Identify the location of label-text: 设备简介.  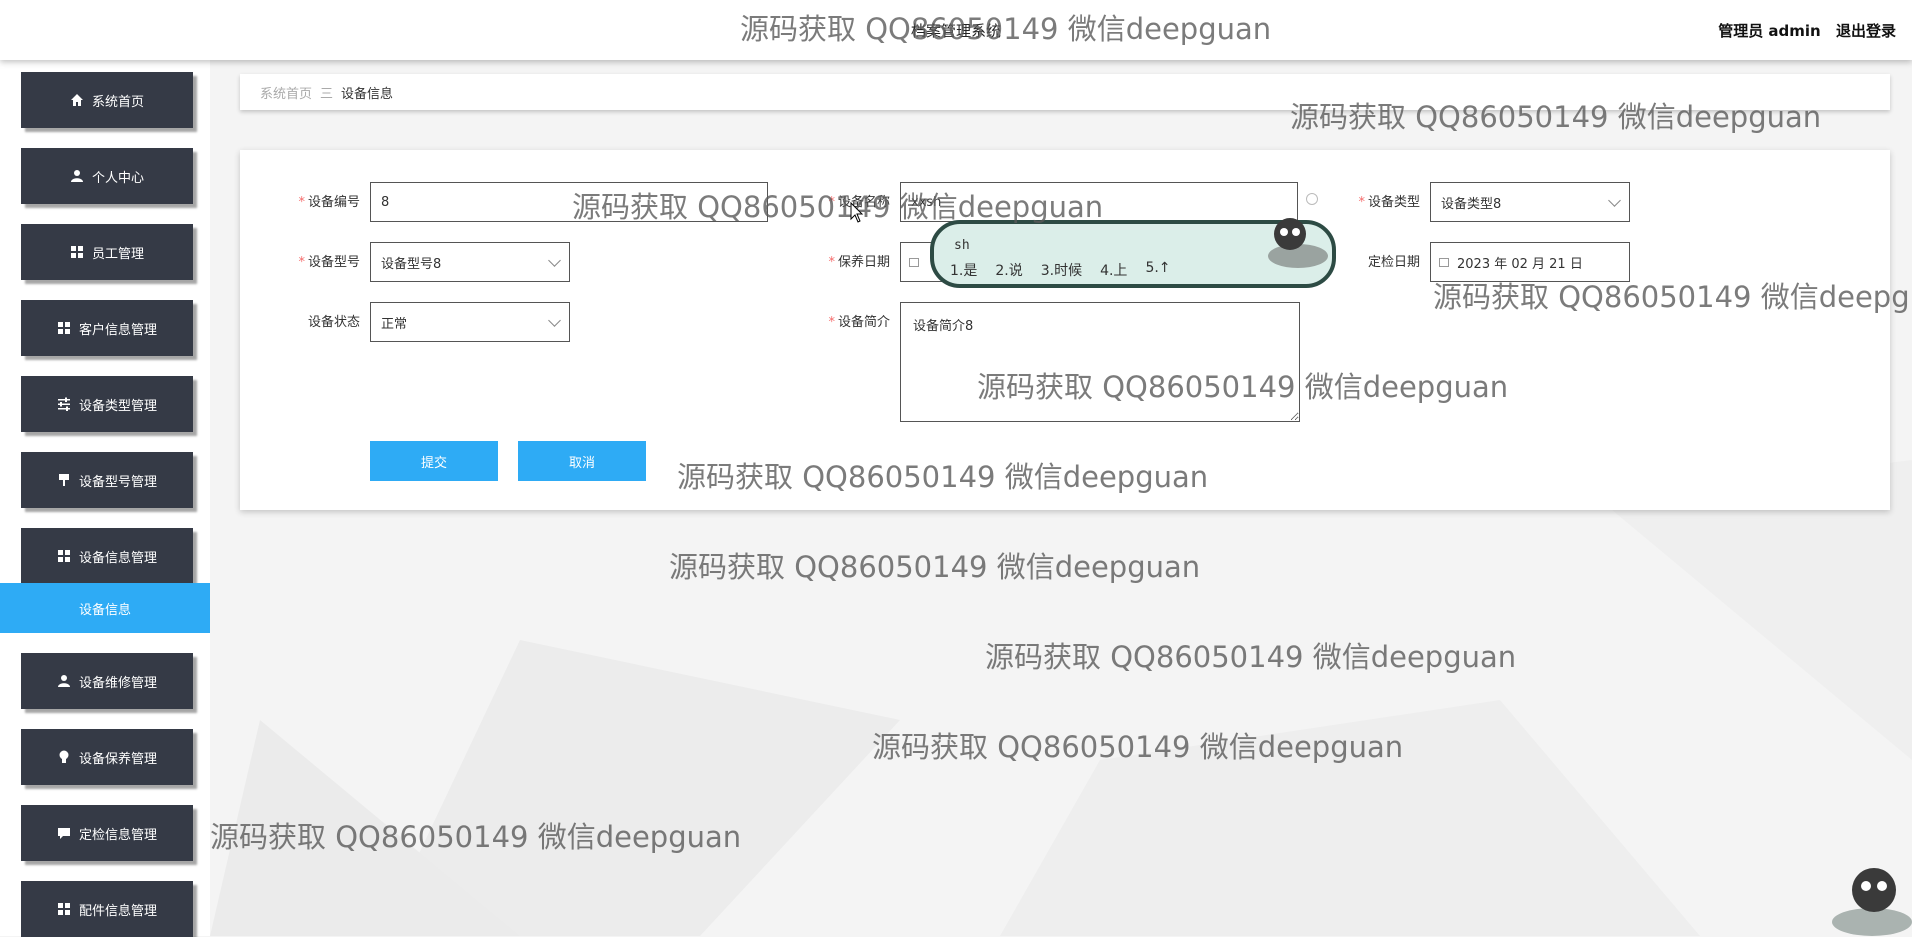
(863, 322).